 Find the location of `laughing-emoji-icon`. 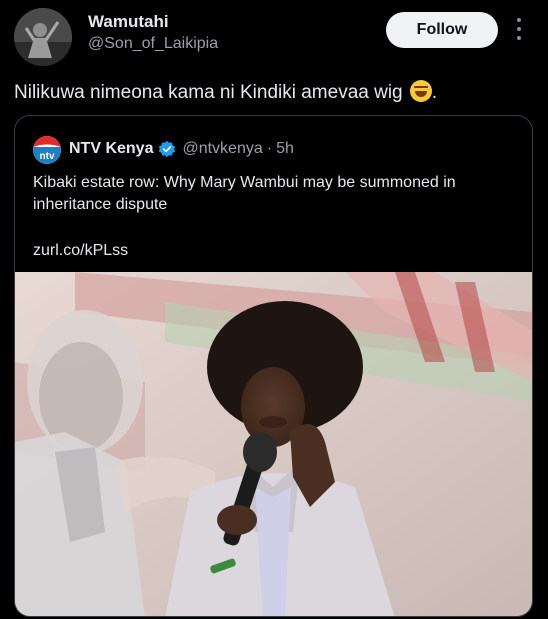

laughing-emoji-icon is located at coordinates (420, 91).